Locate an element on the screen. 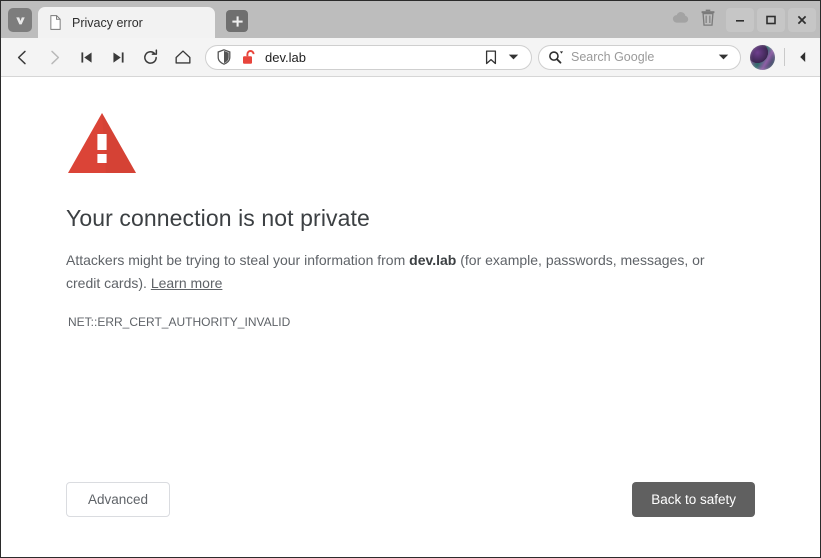 Image resolution: width=821 pixels, height=558 pixels. minimize-button is located at coordinates (740, 19).